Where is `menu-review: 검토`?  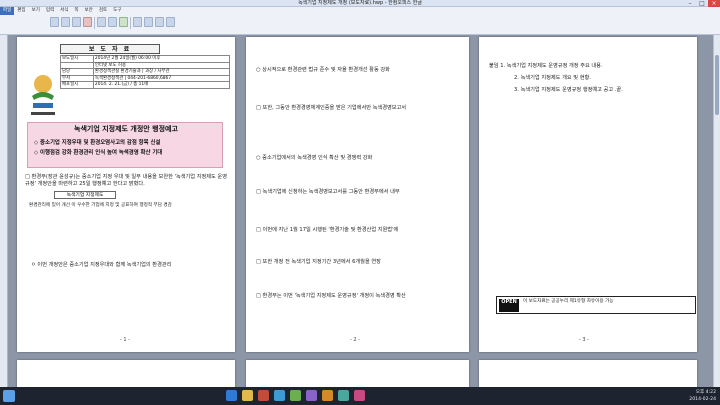 menu-review: 검토 is located at coordinates (103, 11).